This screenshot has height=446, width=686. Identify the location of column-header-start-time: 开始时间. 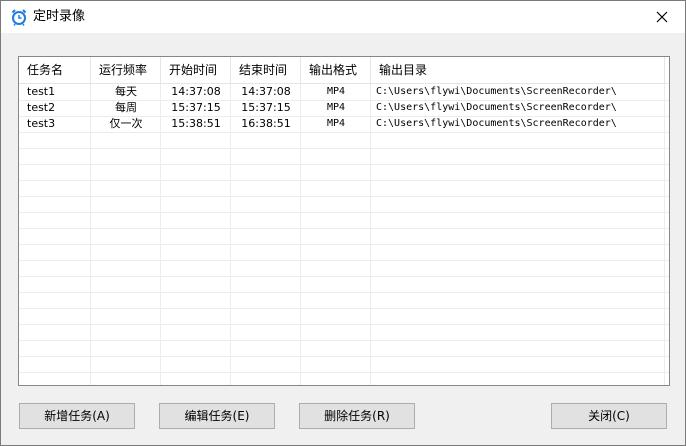
(196, 70).